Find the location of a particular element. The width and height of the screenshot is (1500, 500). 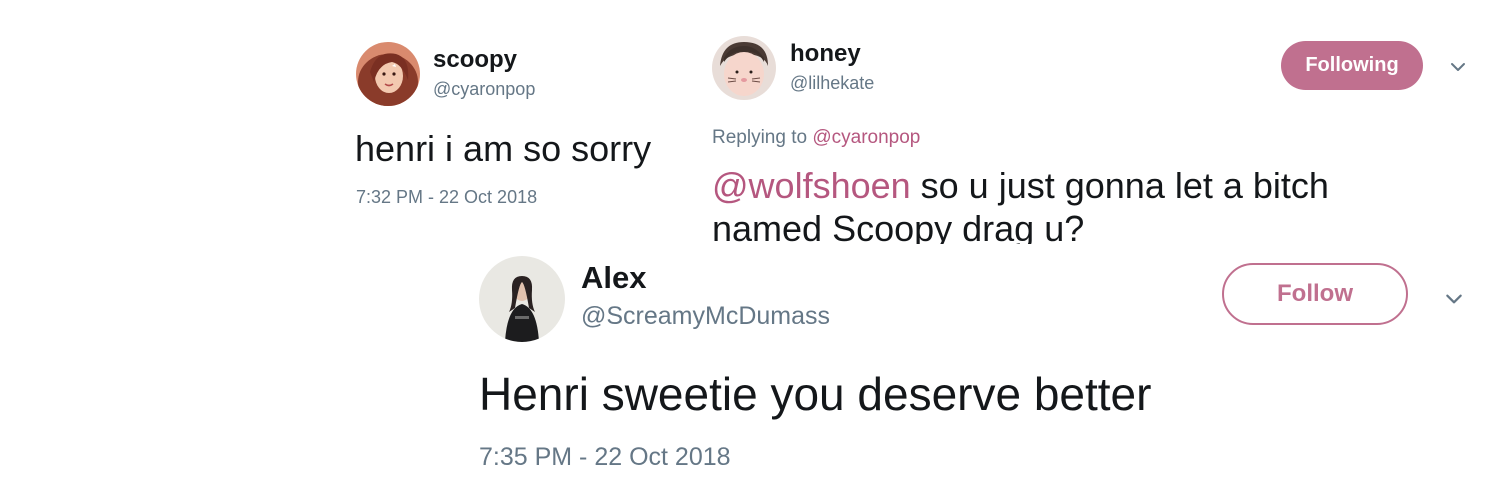

user-handle: @ScreamyMcDumass is located at coordinates (705, 316).